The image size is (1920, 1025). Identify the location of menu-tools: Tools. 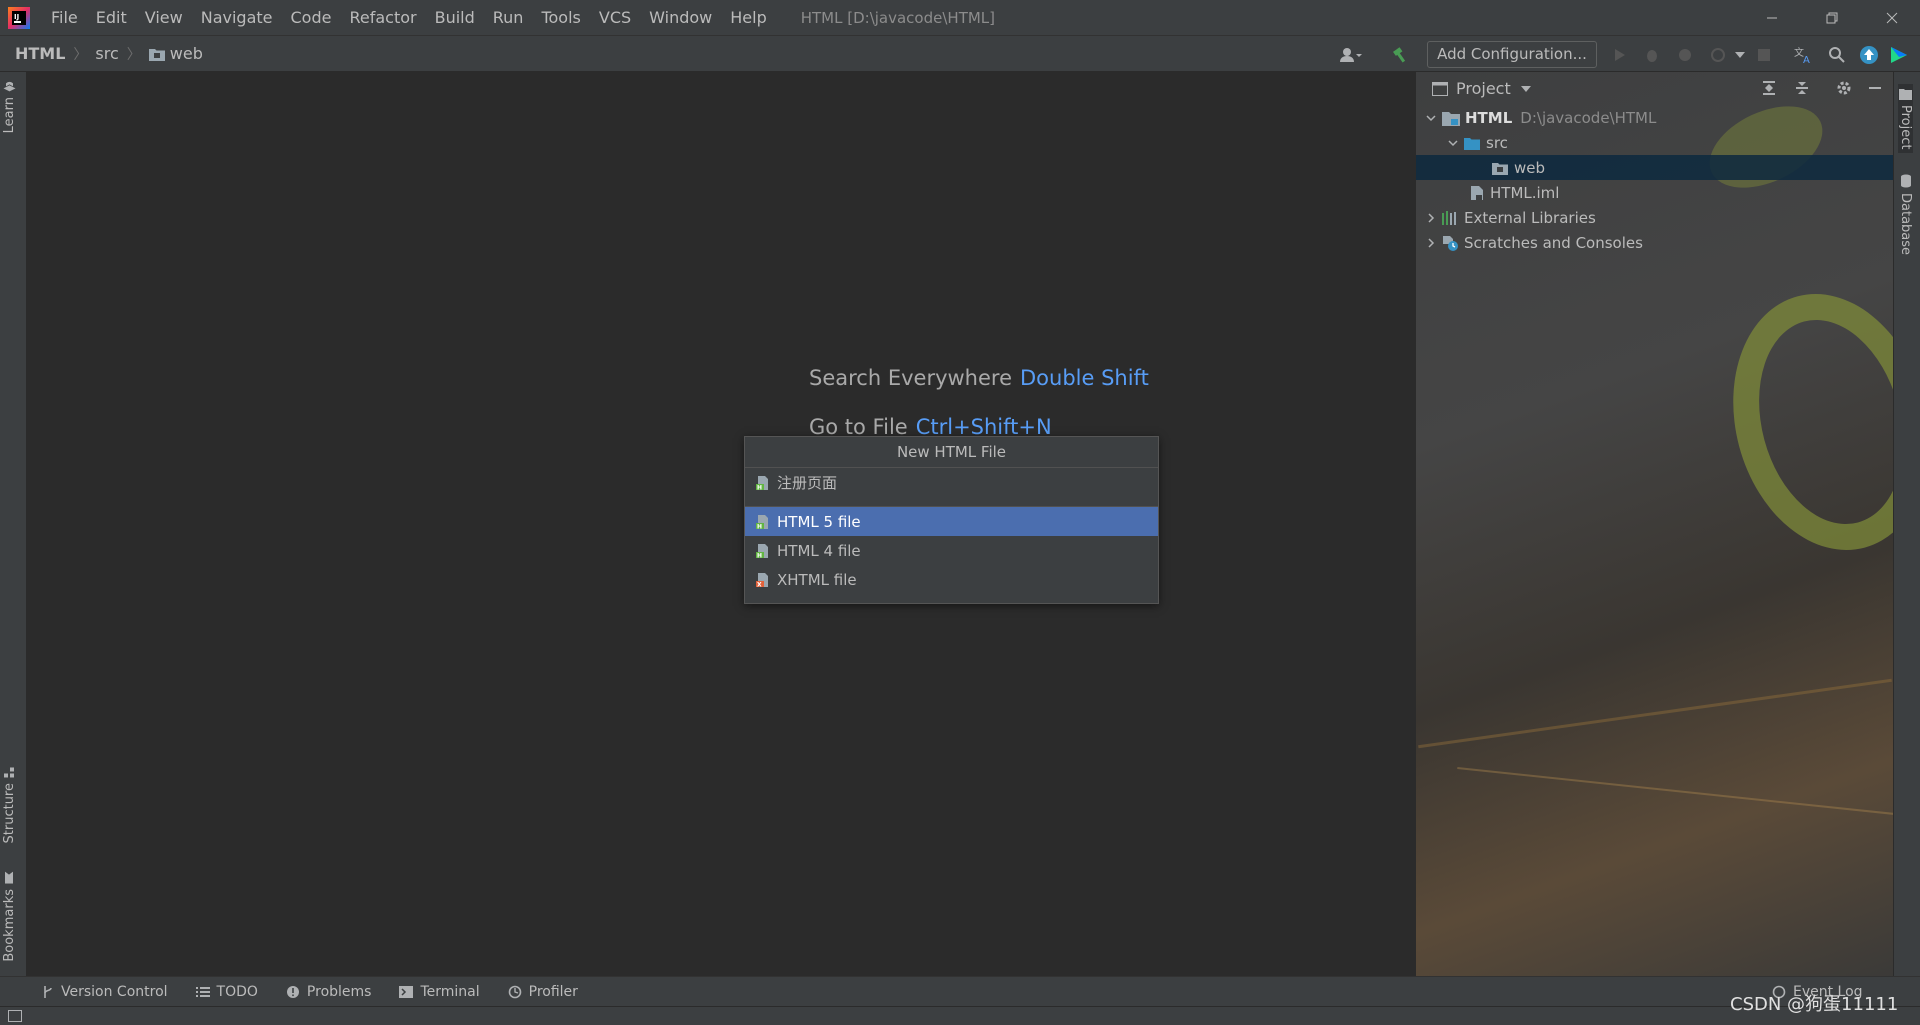
(560, 17).